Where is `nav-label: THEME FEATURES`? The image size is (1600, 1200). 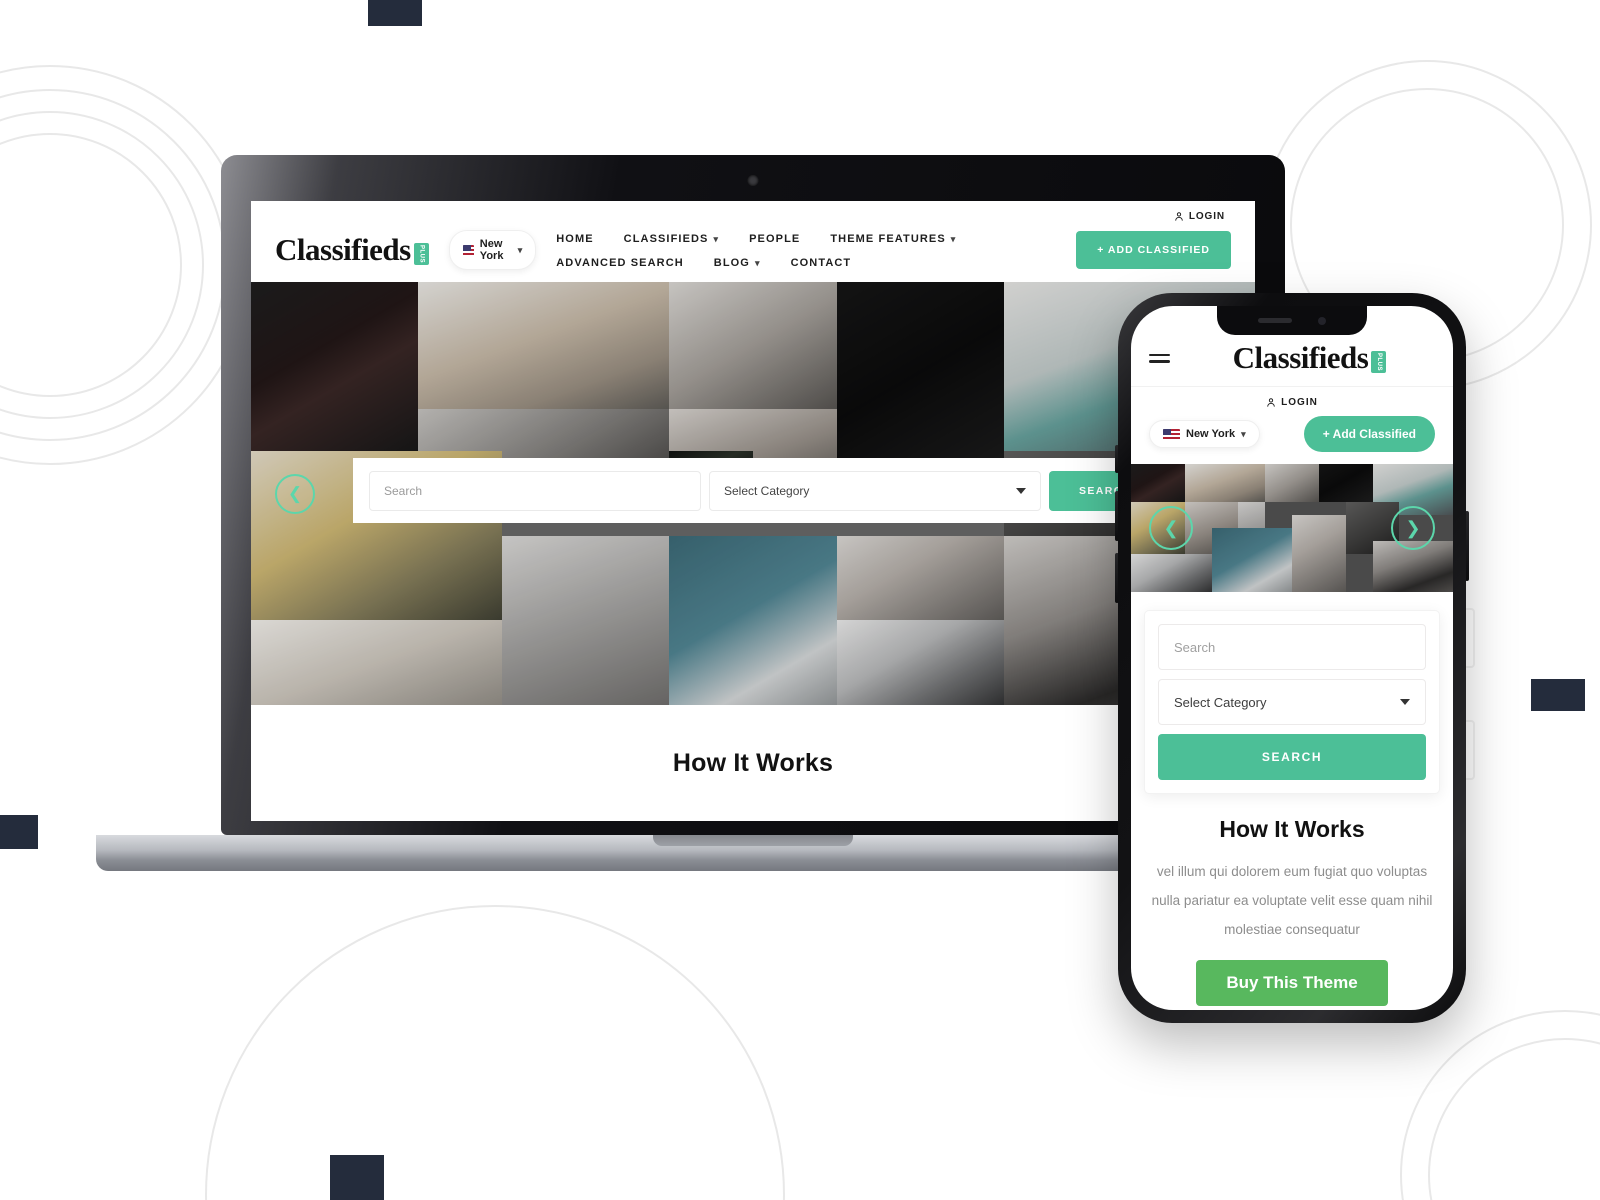
nav-label: THEME FEATURES is located at coordinates (888, 239).